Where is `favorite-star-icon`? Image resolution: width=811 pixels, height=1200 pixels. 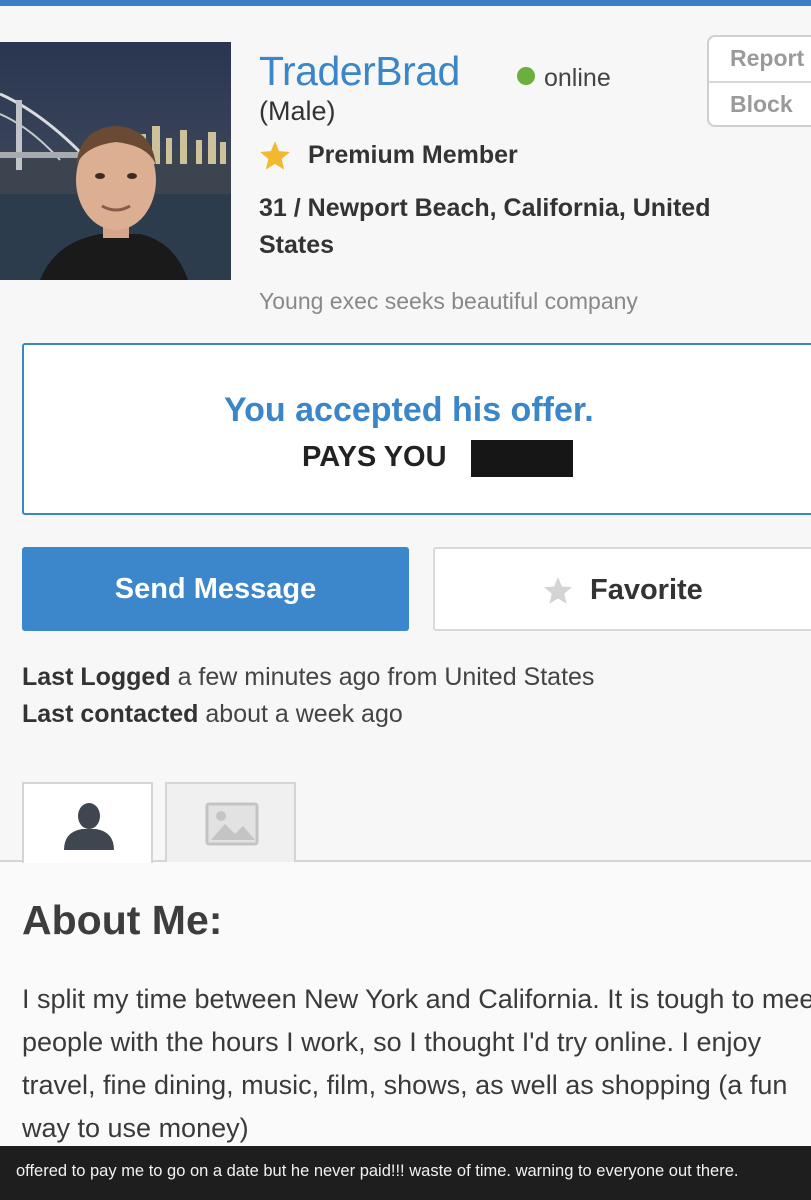 favorite-star-icon is located at coordinates (558, 590).